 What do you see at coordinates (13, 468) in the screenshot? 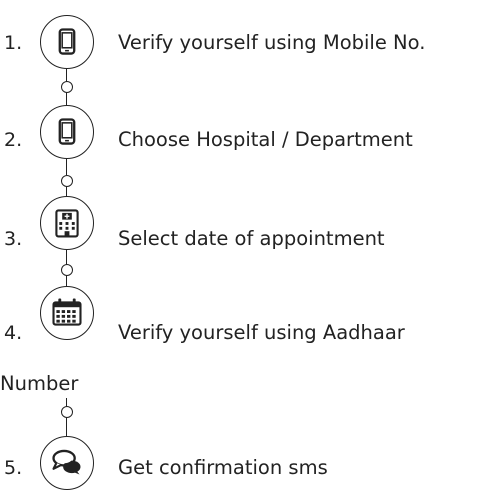
I see `step-5-number: 5.` at bounding box center [13, 468].